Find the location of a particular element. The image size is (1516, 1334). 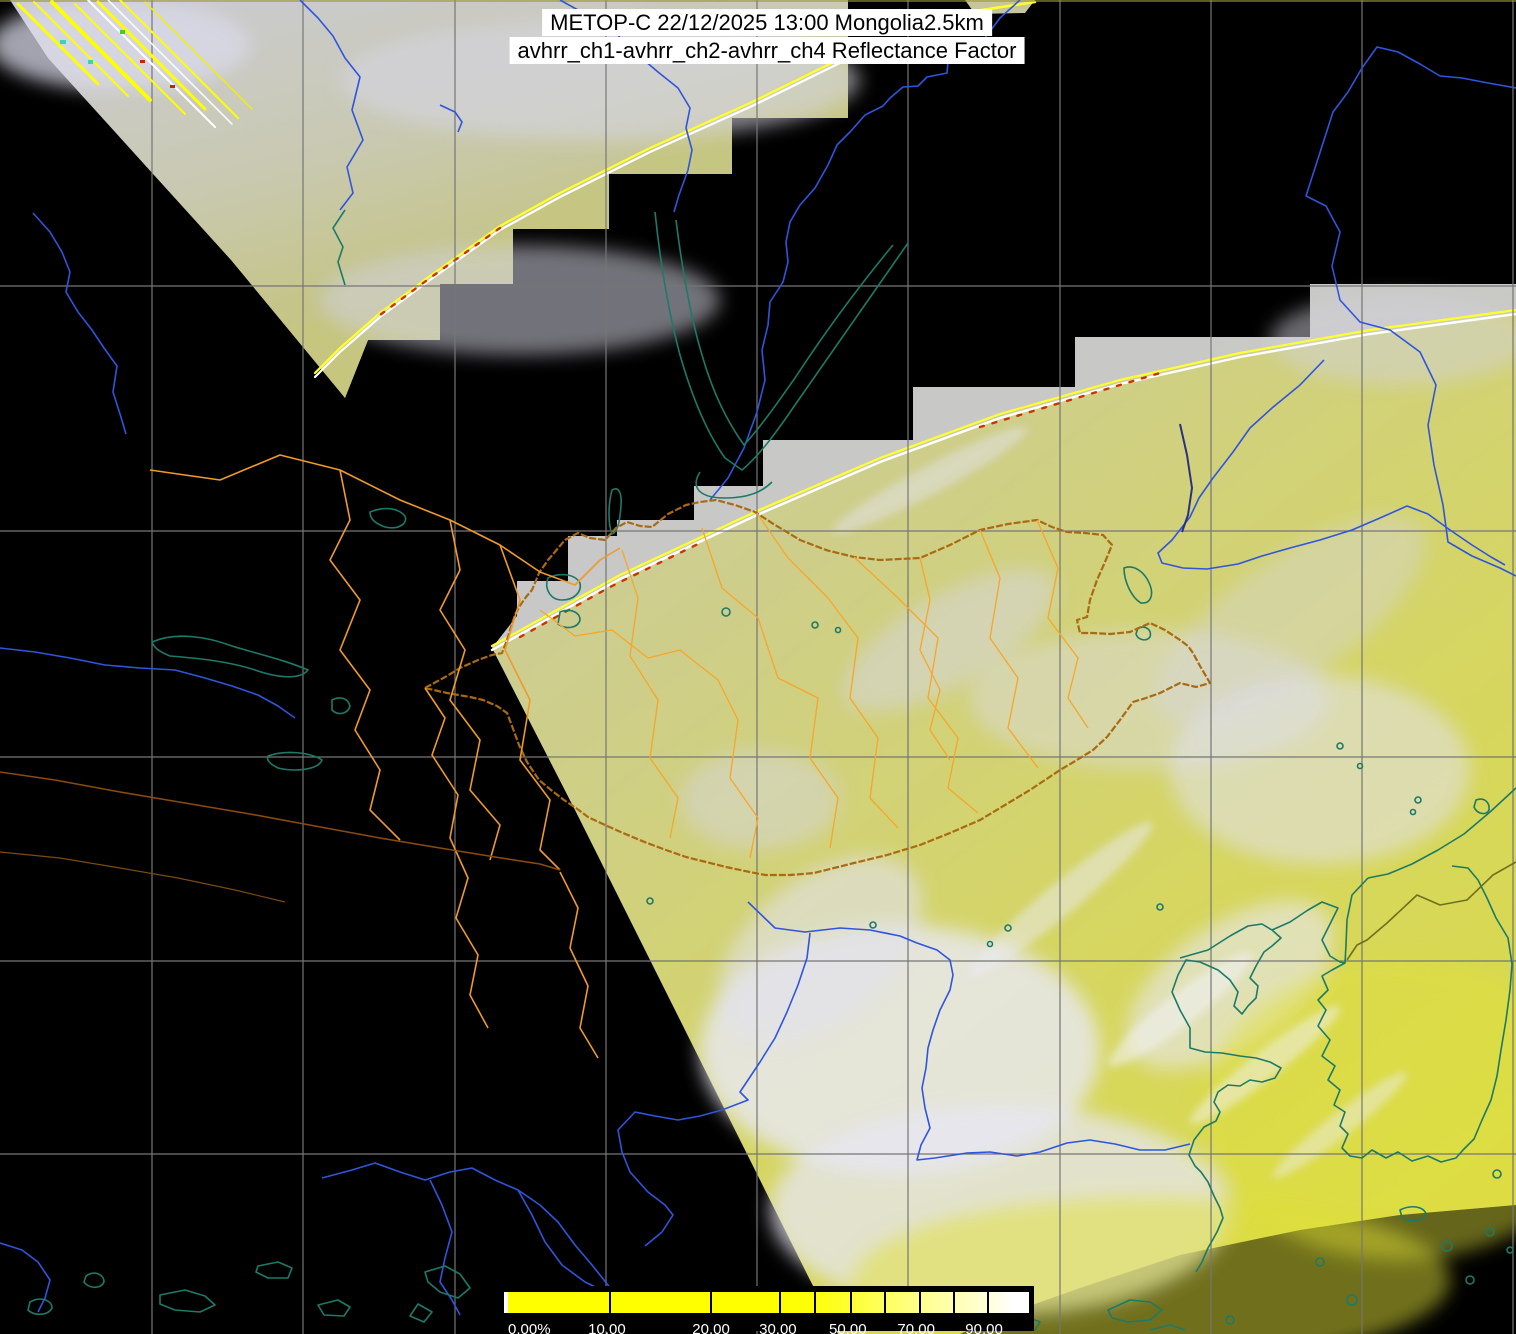

colorbar-label: 70.00 is located at coordinates (916, 1327).